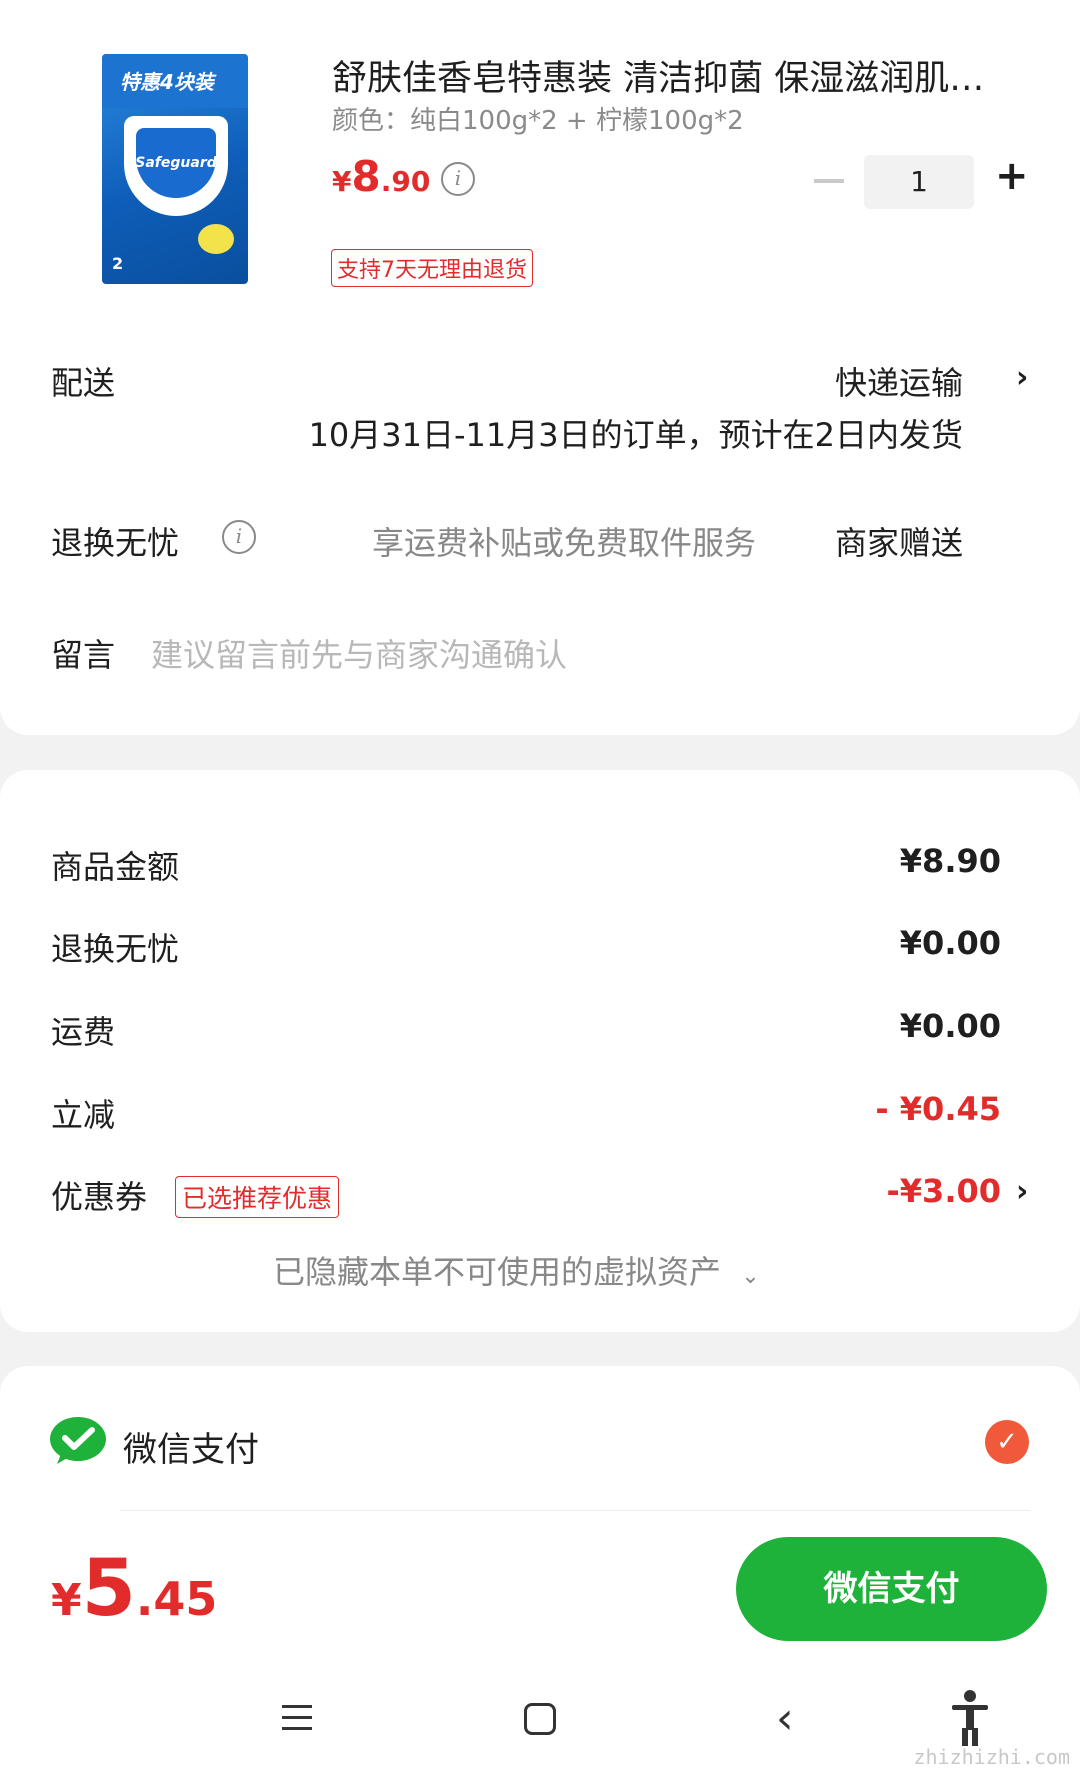 The width and height of the screenshot is (1080, 1788). What do you see at coordinates (497, 1272) in the screenshot?
I see `hidden-assets-text: 已隐藏本单不可使用的虚拟资产` at bounding box center [497, 1272].